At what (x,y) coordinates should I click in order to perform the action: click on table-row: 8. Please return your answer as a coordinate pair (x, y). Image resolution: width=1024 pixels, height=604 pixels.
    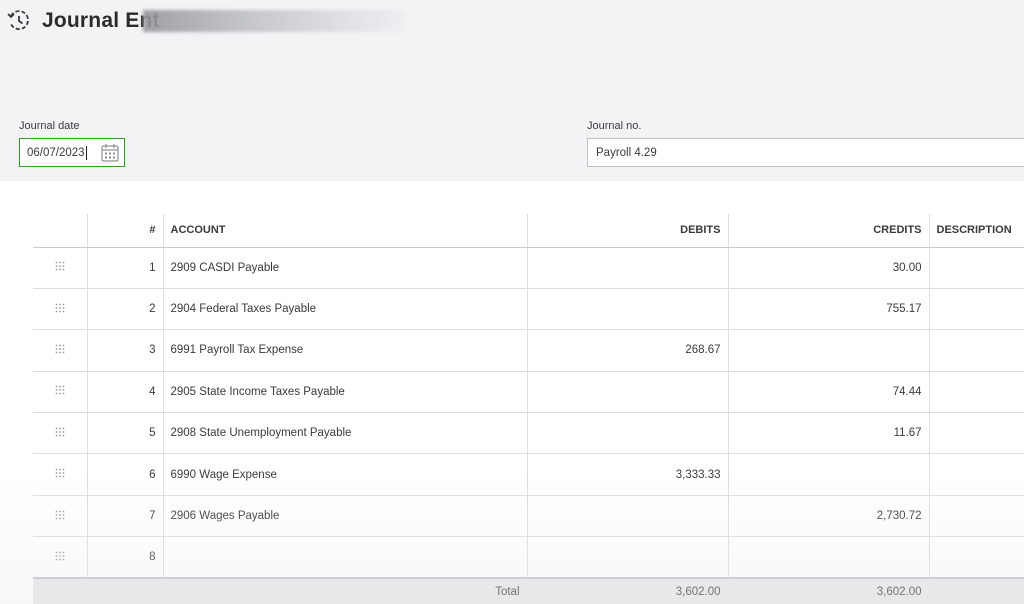
    Looking at the image, I should click on (528, 557).